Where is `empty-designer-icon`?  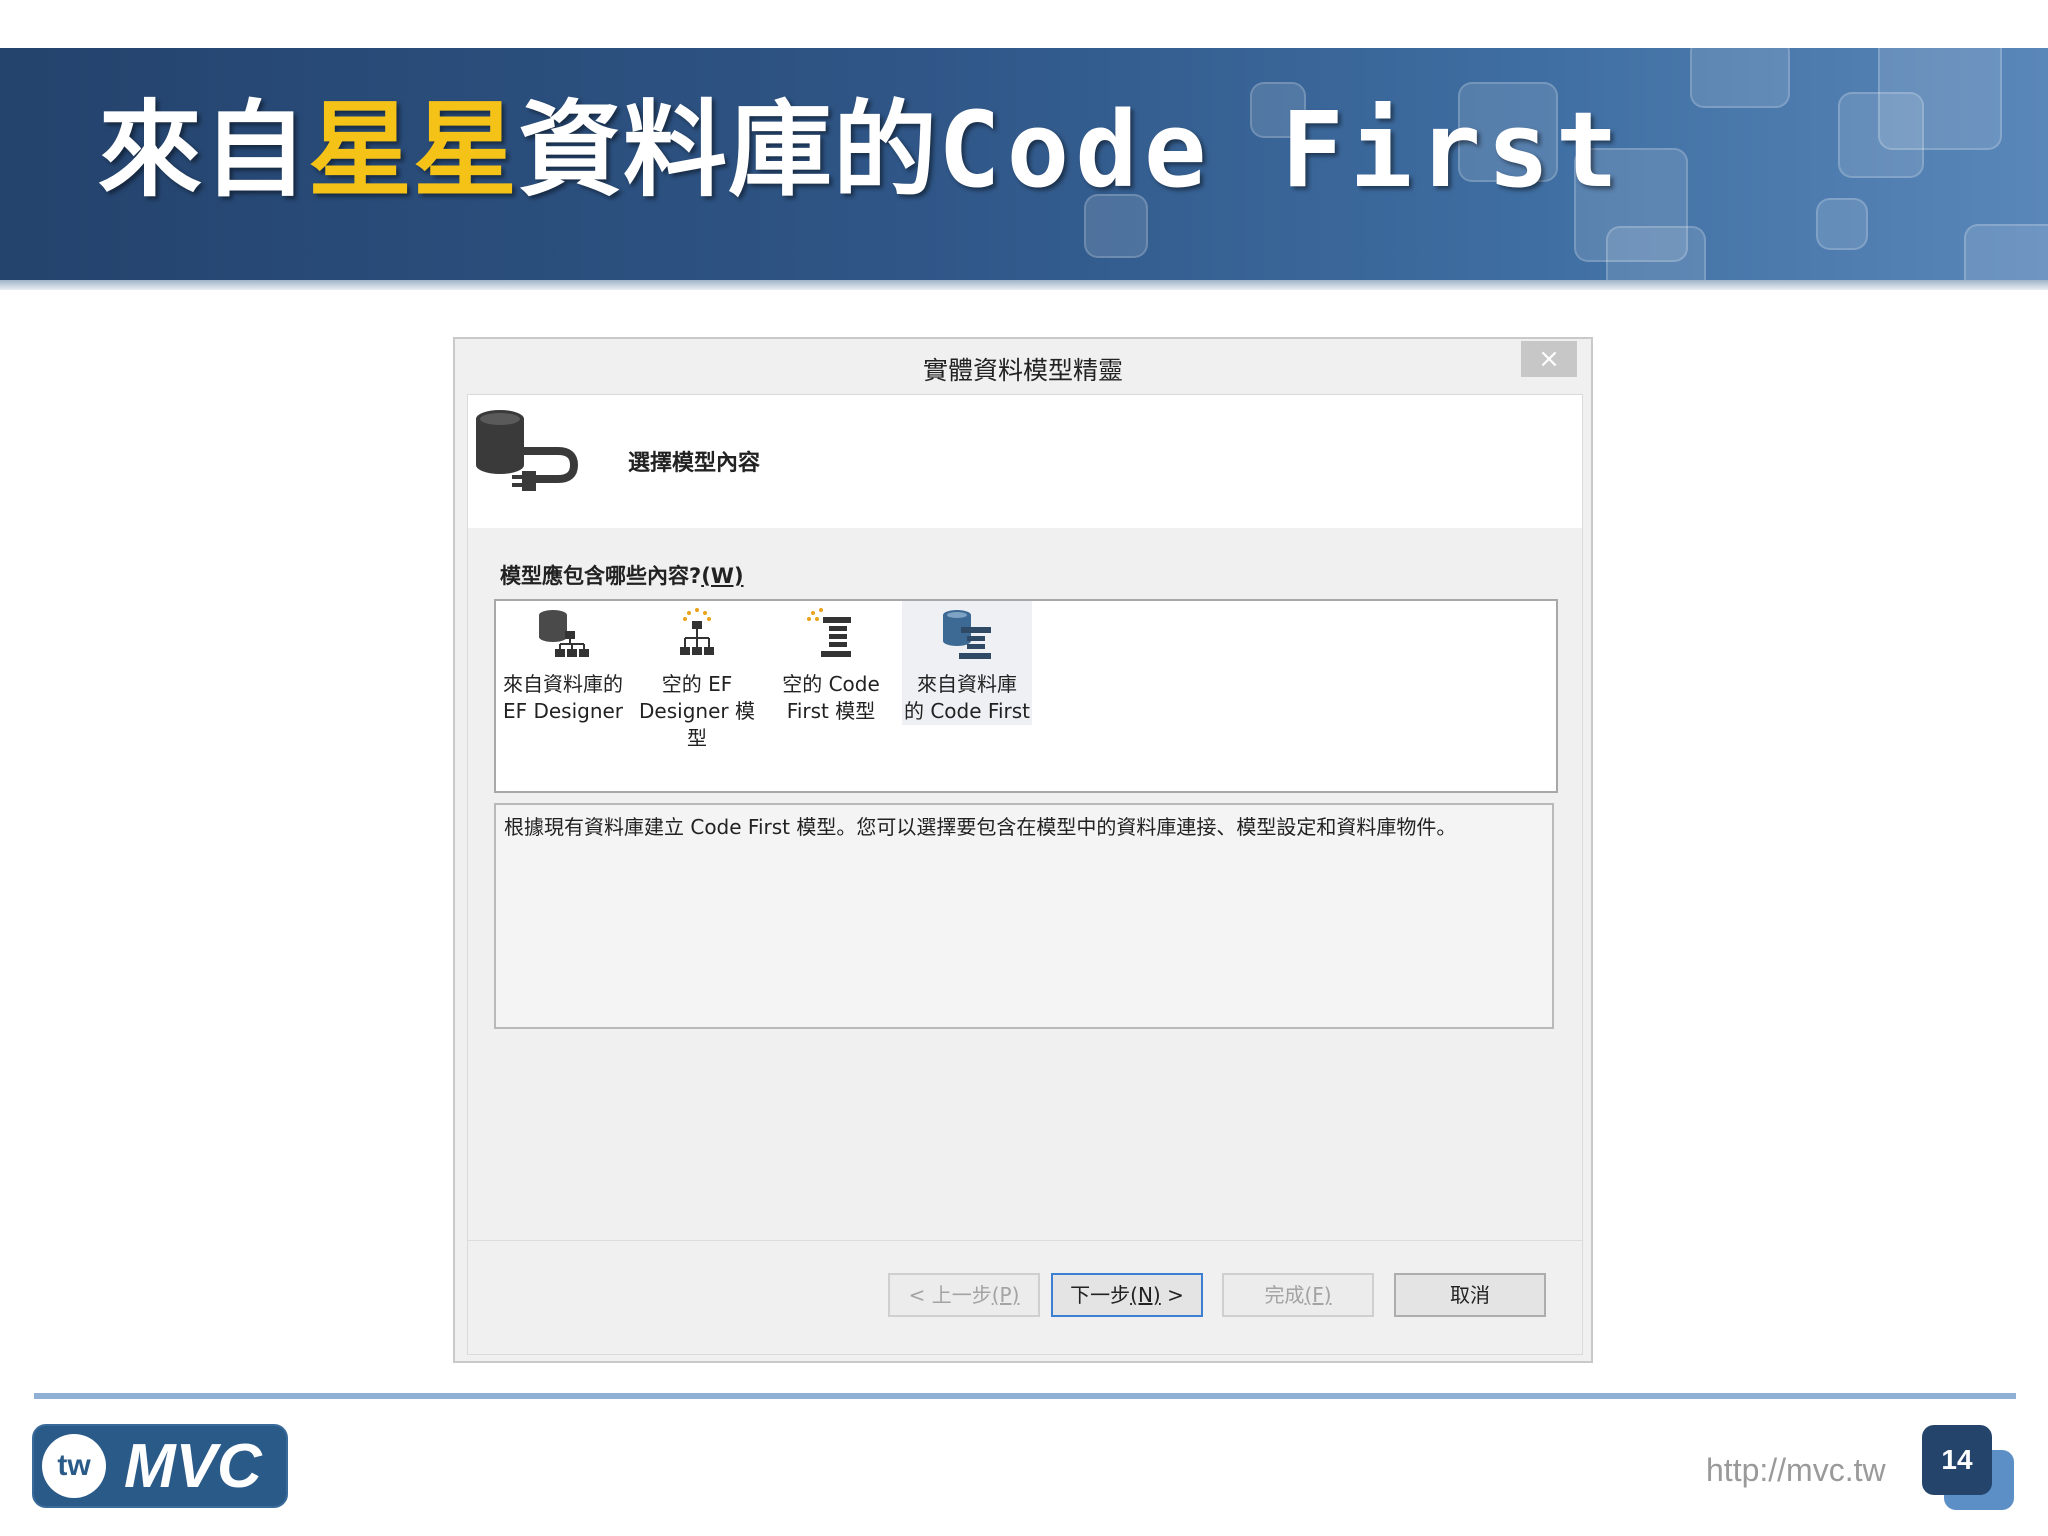
empty-designer-icon is located at coordinates (697, 631).